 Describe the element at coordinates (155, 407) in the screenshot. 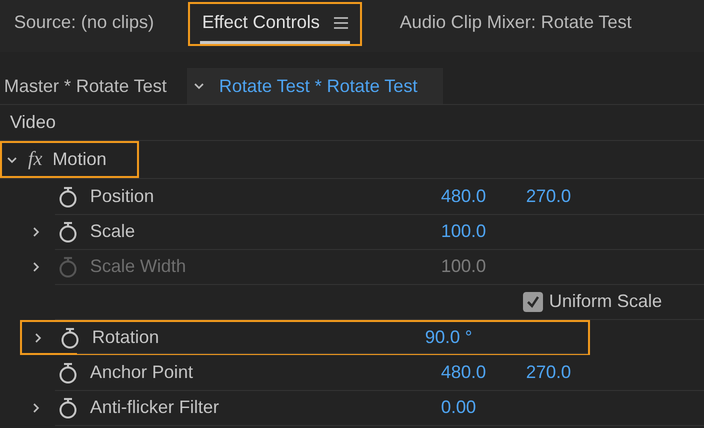

I see `property-name: Anti-flicker Filter` at that location.